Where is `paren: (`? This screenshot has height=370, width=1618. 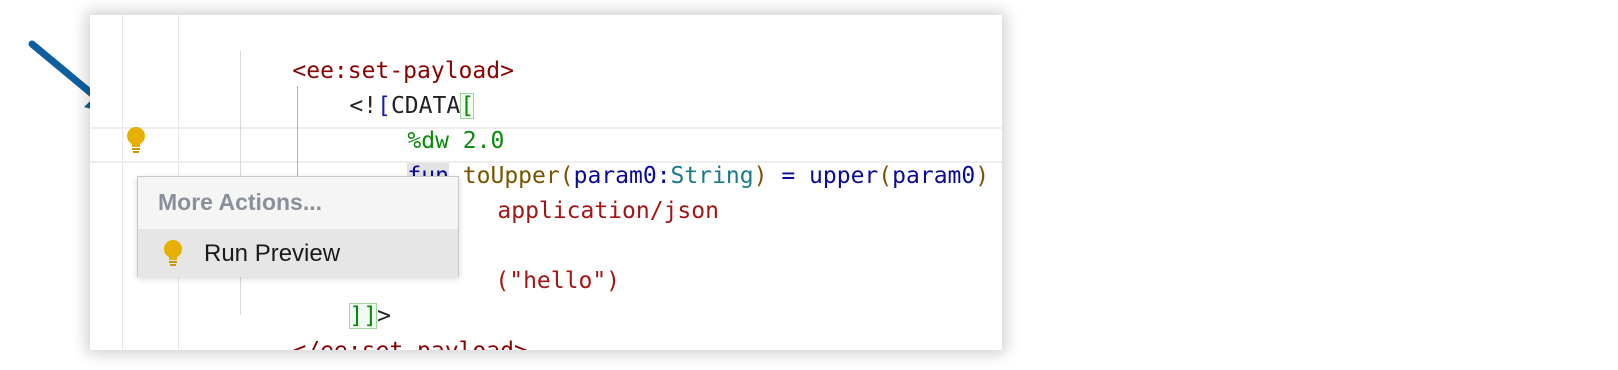 paren: ( is located at coordinates (885, 176).